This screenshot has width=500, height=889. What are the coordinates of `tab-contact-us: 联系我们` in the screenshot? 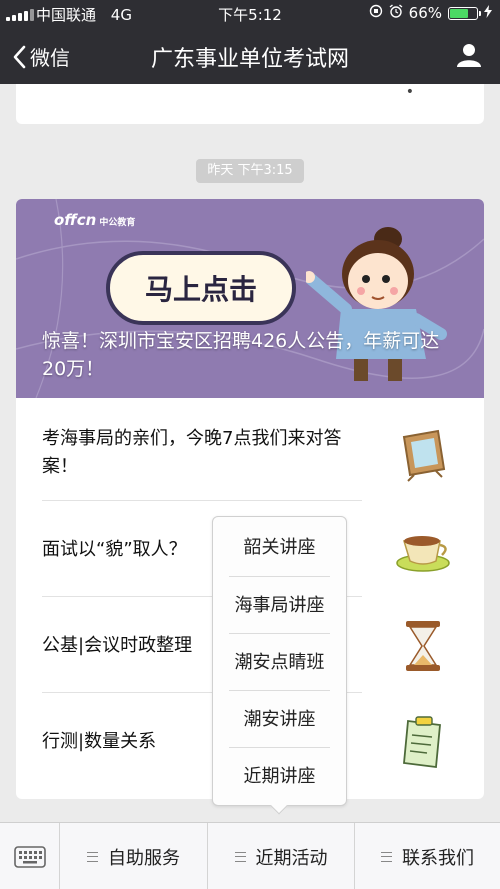 It's located at (427, 856).